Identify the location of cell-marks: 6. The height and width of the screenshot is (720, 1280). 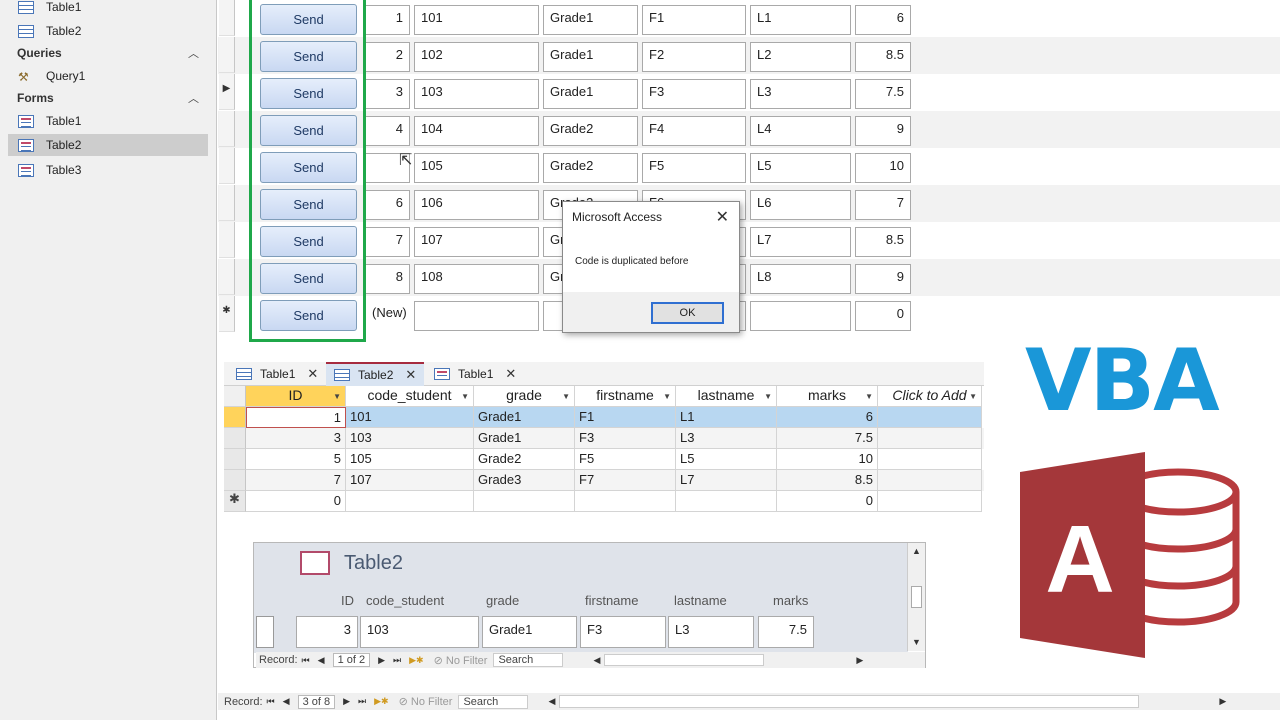
(827, 417).